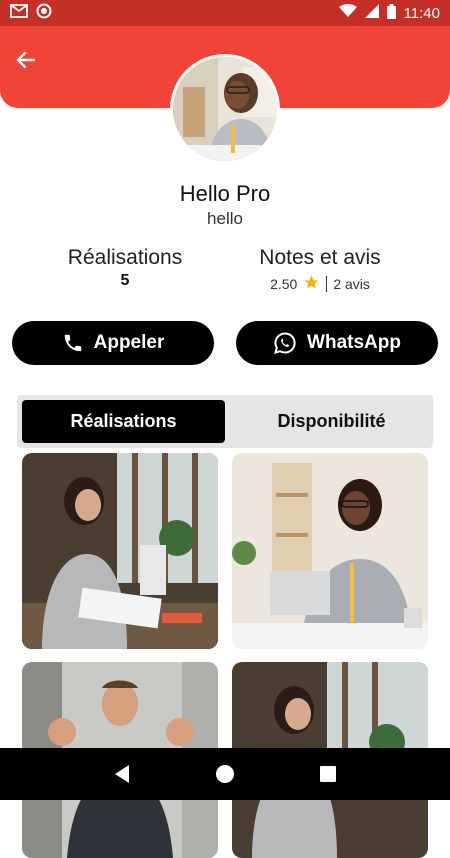 The height and width of the screenshot is (858, 450). Describe the element at coordinates (125, 257) in the screenshot. I see `realisations-label: Réalisations` at that location.